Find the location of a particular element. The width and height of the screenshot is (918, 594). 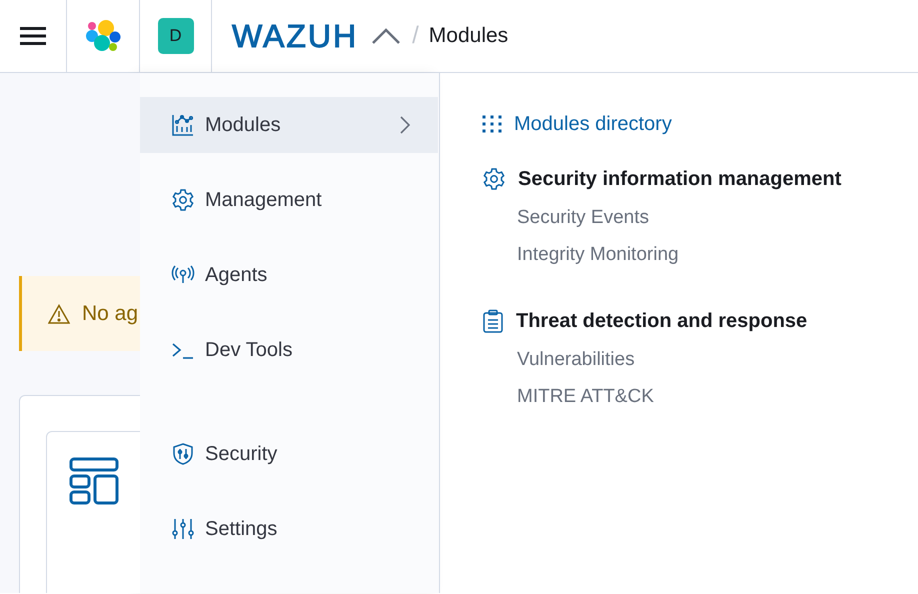

chevron-right-icon is located at coordinates (405, 125).